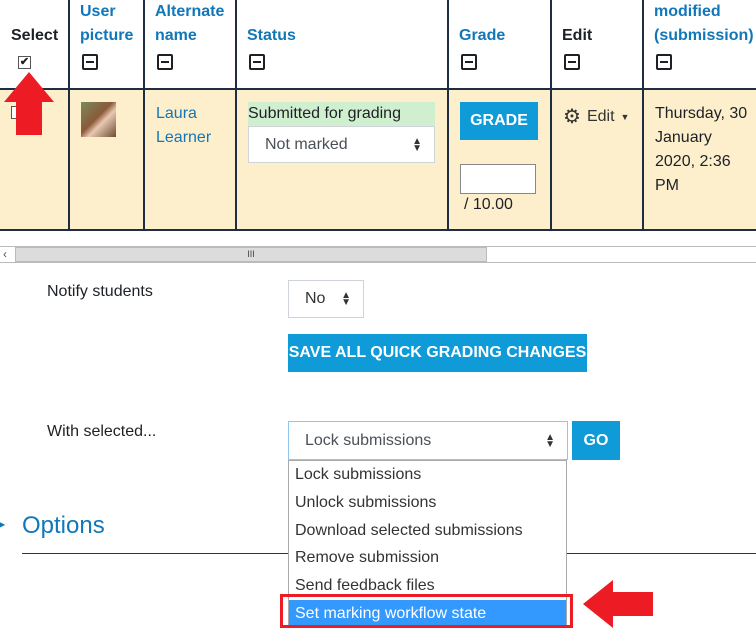 The image size is (756, 628). What do you see at coordinates (306, 144) in the screenshot?
I see `select-value: Not marked` at bounding box center [306, 144].